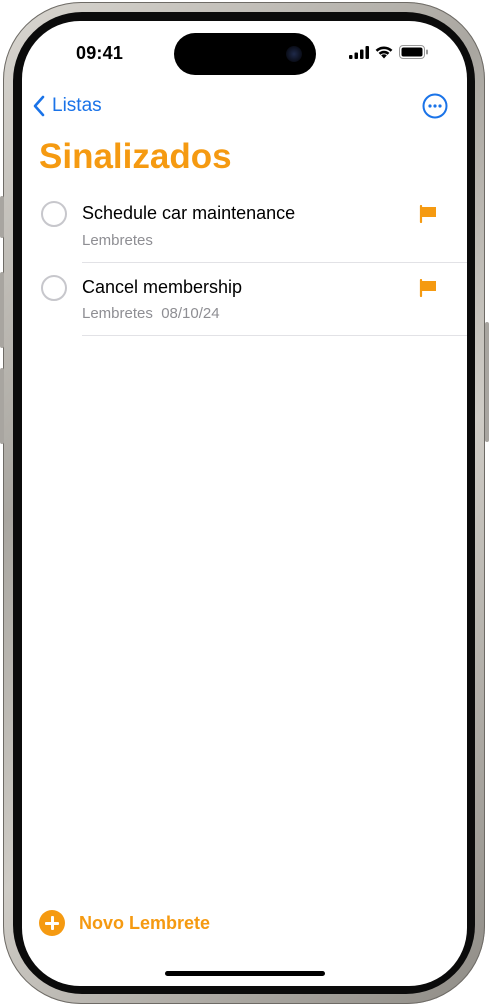 Image resolution: width=489 pixels, height=1008 pixels. Describe the element at coordinates (2, 310) in the screenshot. I see `volume-up-button` at that location.